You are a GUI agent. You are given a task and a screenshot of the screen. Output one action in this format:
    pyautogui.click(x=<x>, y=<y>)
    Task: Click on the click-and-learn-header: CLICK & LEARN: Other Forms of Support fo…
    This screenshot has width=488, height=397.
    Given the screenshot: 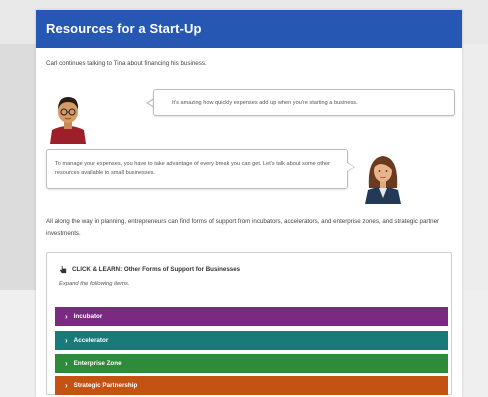 What is the action you would take?
    pyautogui.click(x=149, y=269)
    